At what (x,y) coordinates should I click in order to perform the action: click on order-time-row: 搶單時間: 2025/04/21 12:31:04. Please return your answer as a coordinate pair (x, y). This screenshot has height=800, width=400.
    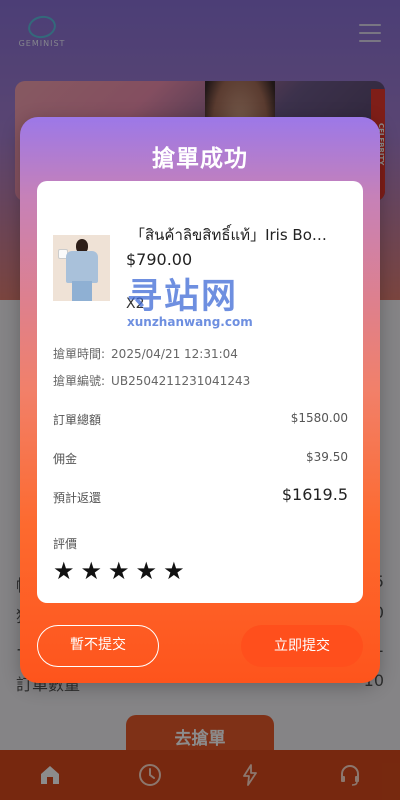
    Looking at the image, I should click on (145, 353).